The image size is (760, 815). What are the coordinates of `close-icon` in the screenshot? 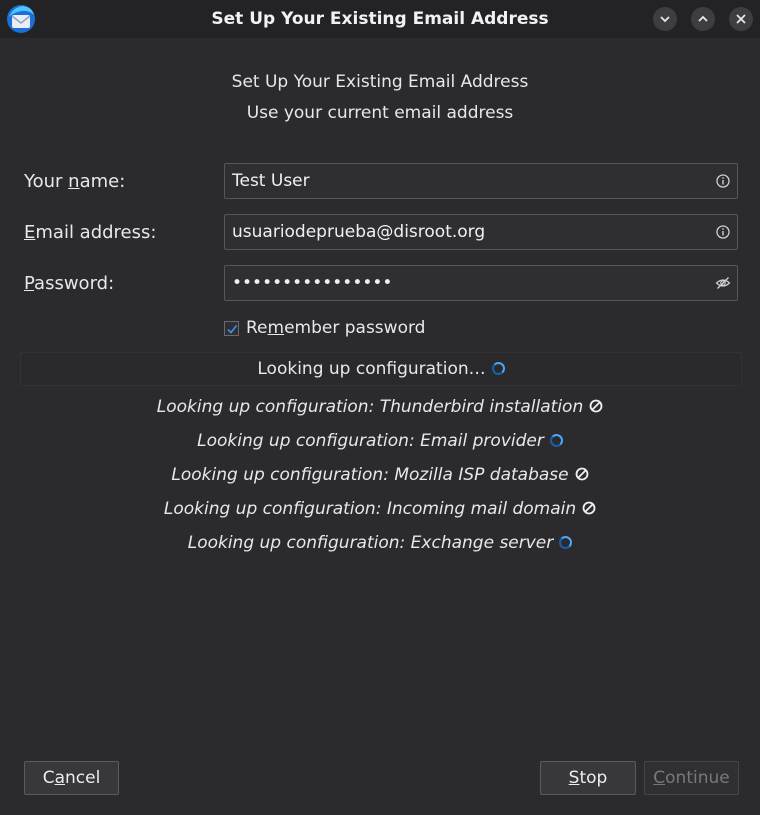 It's located at (741, 19).